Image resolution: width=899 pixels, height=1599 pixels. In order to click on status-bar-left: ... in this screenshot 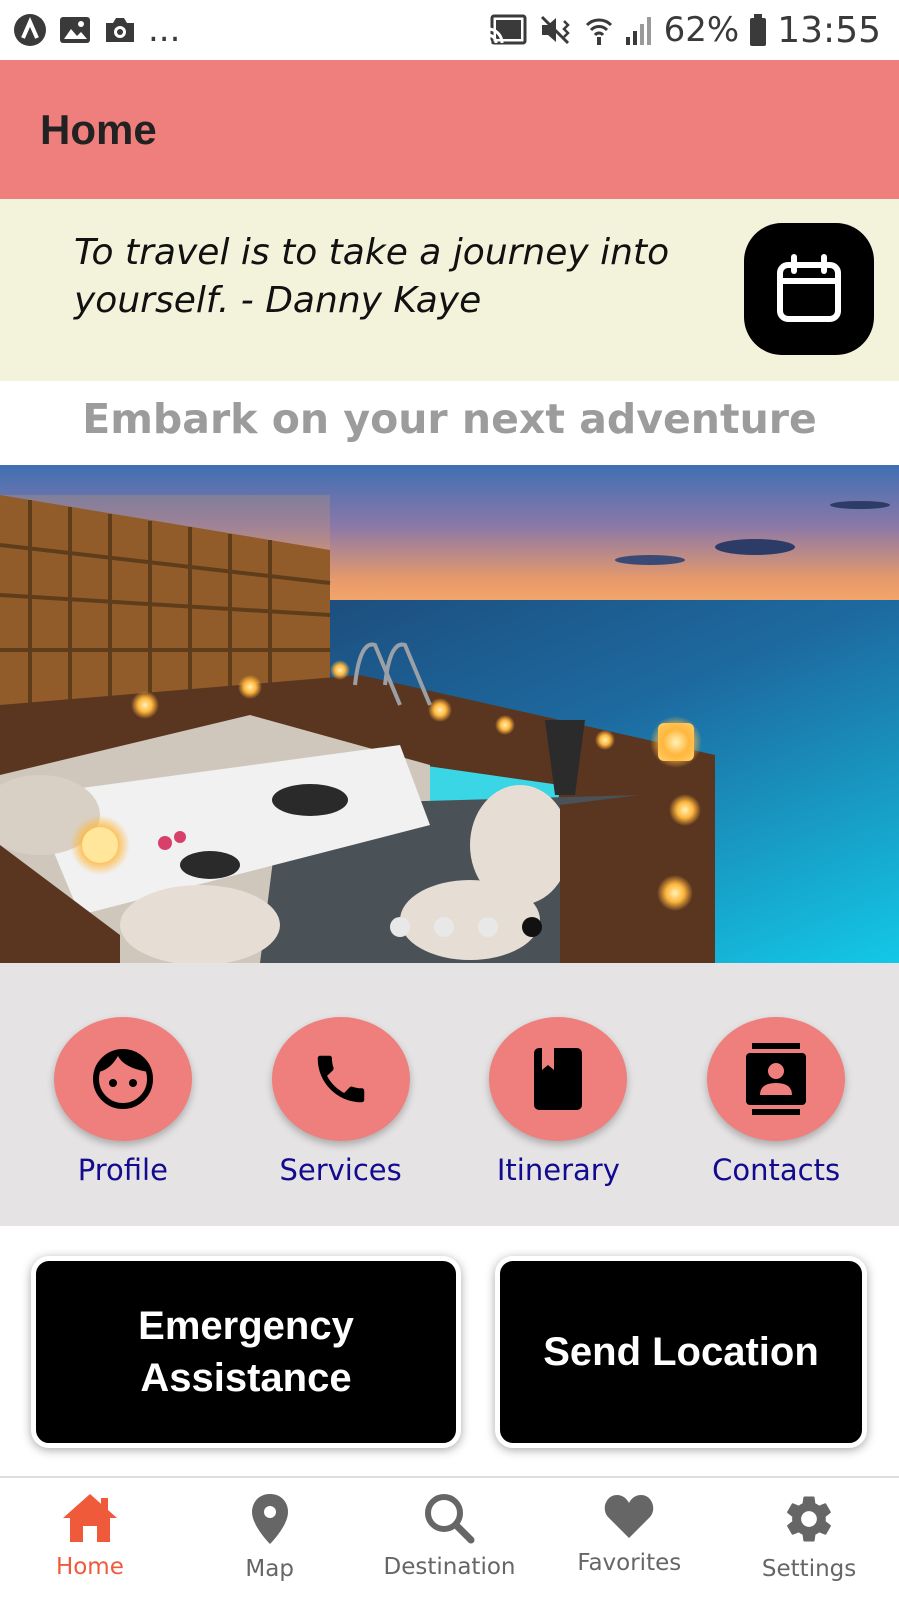, I will do `click(96, 30)`.